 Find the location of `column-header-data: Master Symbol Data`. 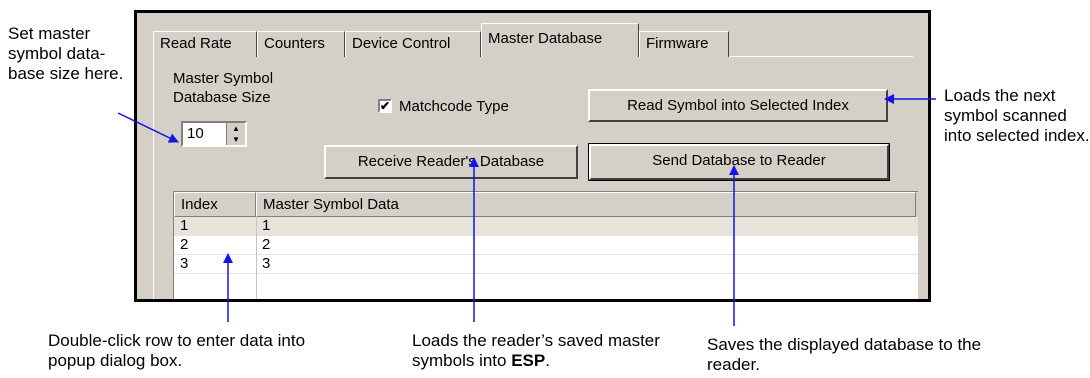

column-header-data: Master Symbol Data is located at coordinates (586, 204).